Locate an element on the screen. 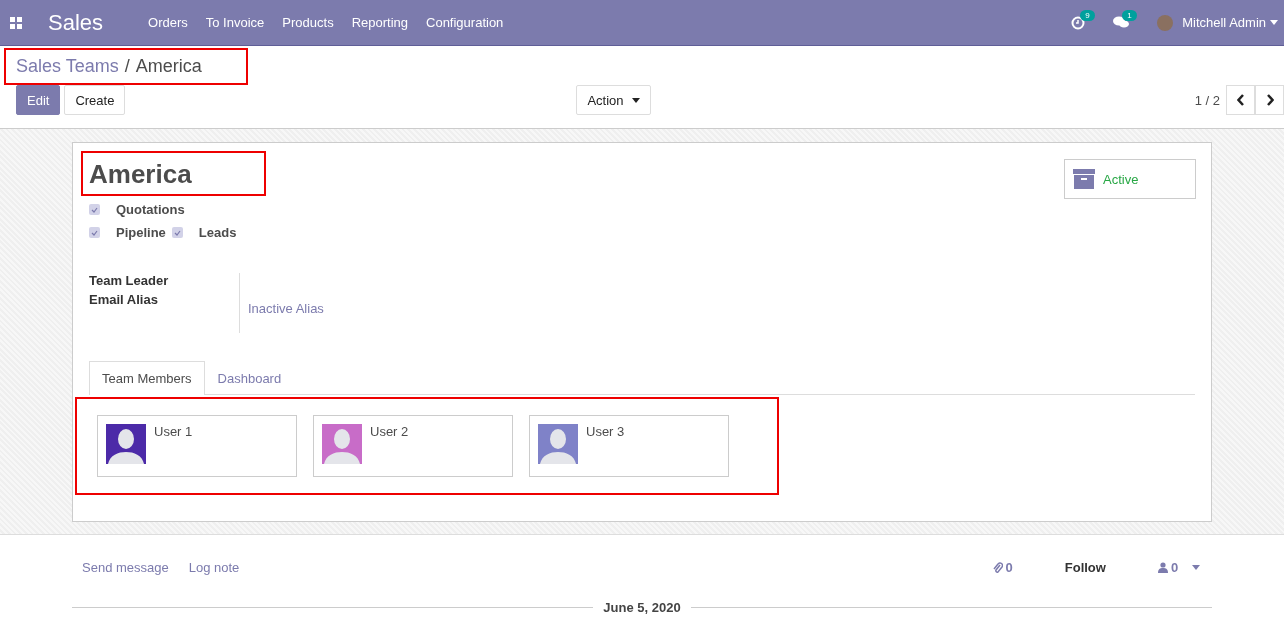 The width and height of the screenshot is (1284, 638). create-button: Create is located at coordinates (95, 100).